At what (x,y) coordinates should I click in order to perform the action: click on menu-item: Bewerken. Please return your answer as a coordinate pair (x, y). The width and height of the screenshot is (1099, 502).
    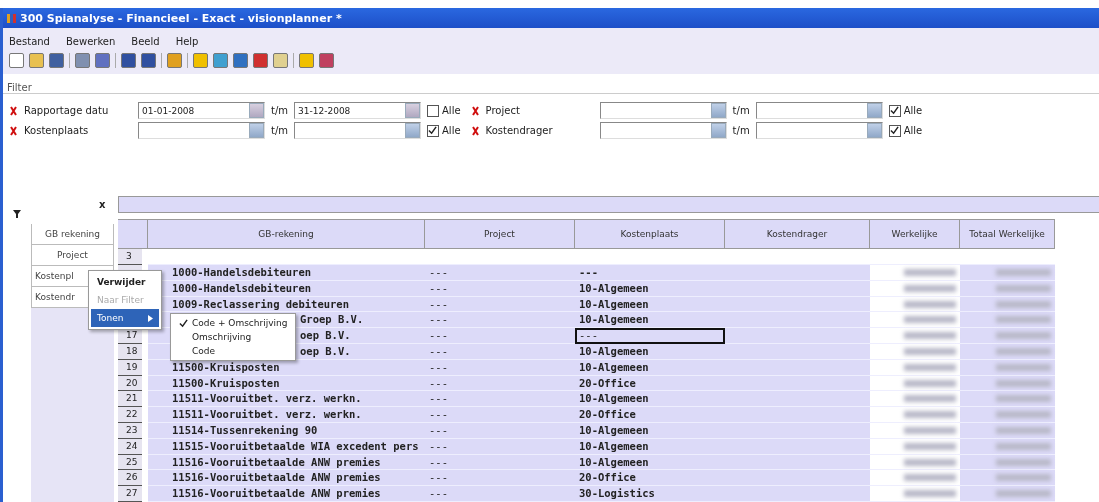
    Looking at the image, I should click on (90, 41).